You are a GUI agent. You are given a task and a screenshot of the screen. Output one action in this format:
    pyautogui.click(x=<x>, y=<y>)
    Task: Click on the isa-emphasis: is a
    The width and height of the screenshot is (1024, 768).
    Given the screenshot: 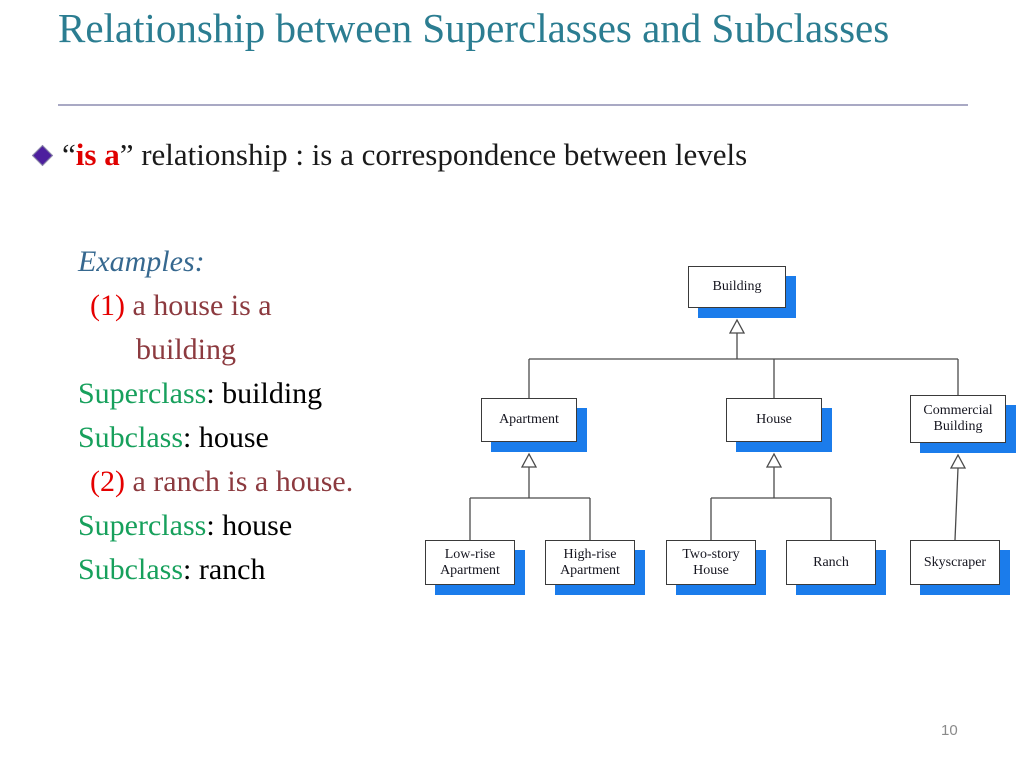 What is the action you would take?
    pyautogui.click(x=97, y=154)
    